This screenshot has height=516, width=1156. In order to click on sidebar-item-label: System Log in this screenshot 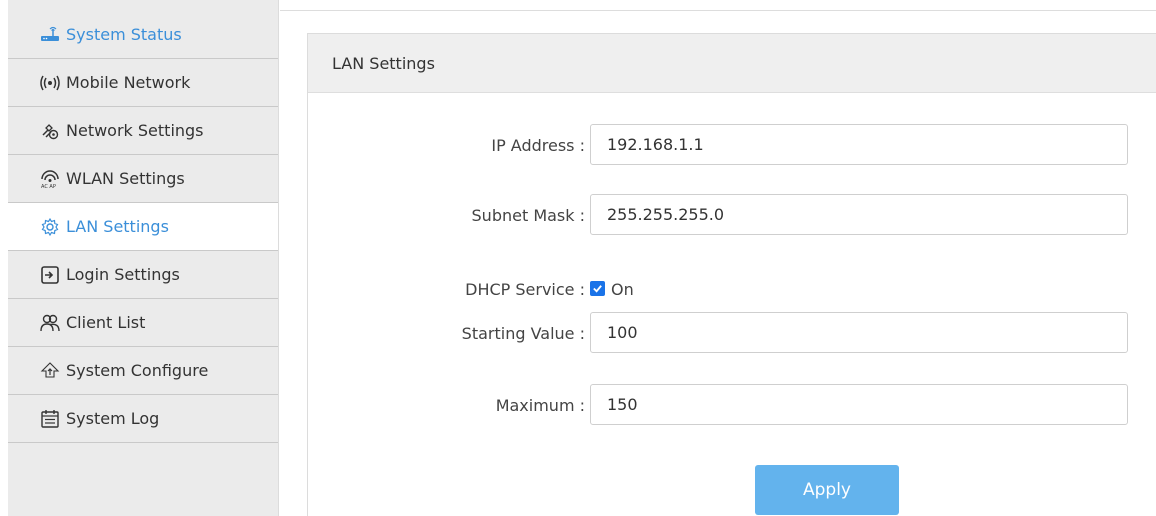, I will do `click(113, 418)`.